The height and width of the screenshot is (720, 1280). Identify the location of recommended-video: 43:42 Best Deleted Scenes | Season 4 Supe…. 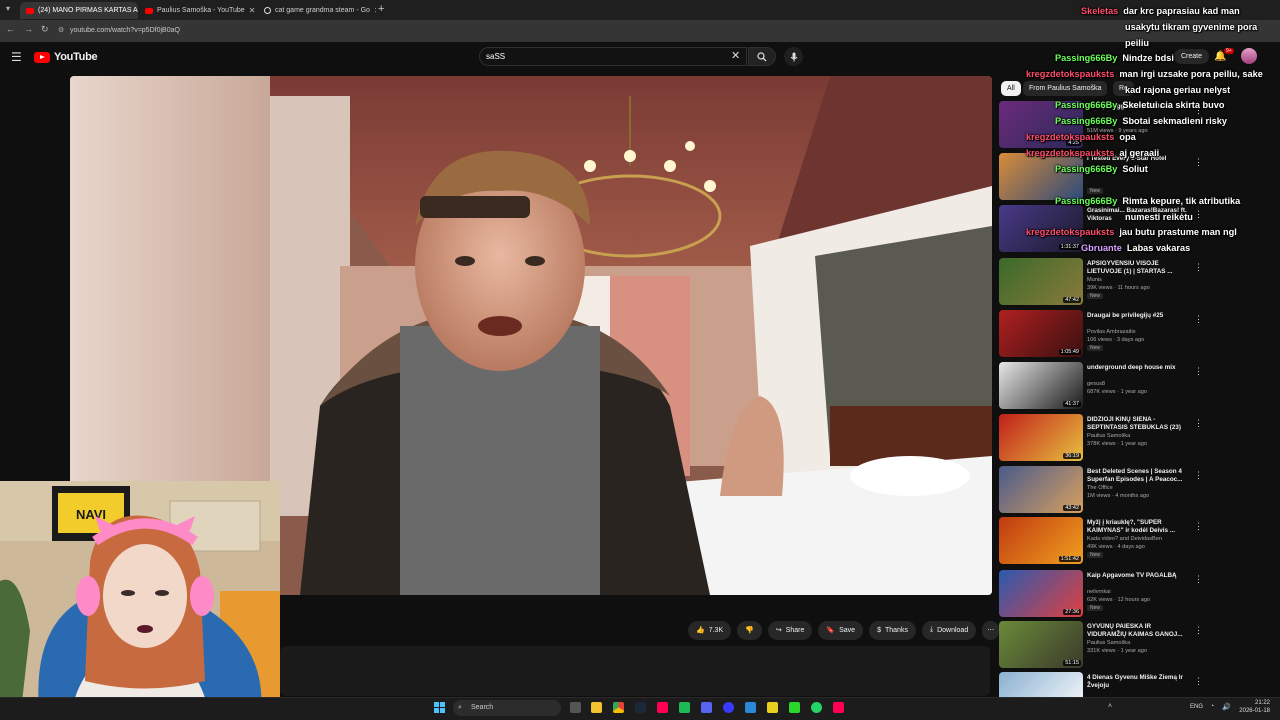
(1134, 490).